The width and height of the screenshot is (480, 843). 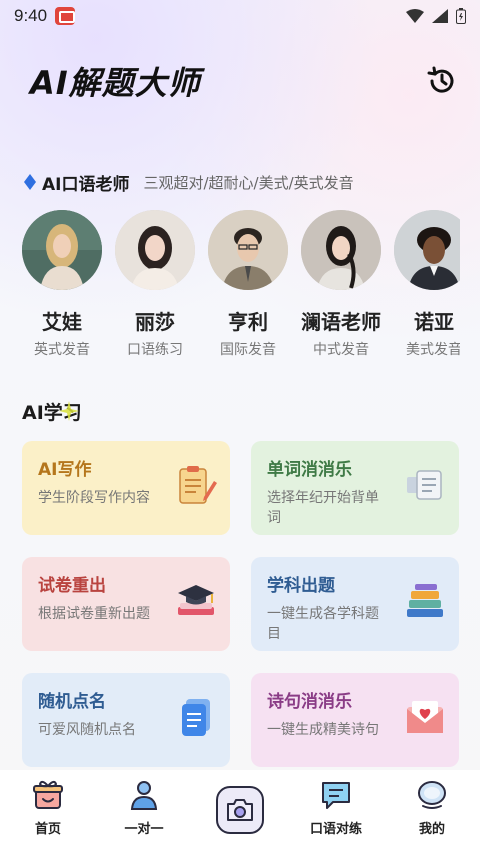 I want to click on battery-icon, so click(x=461, y=16).